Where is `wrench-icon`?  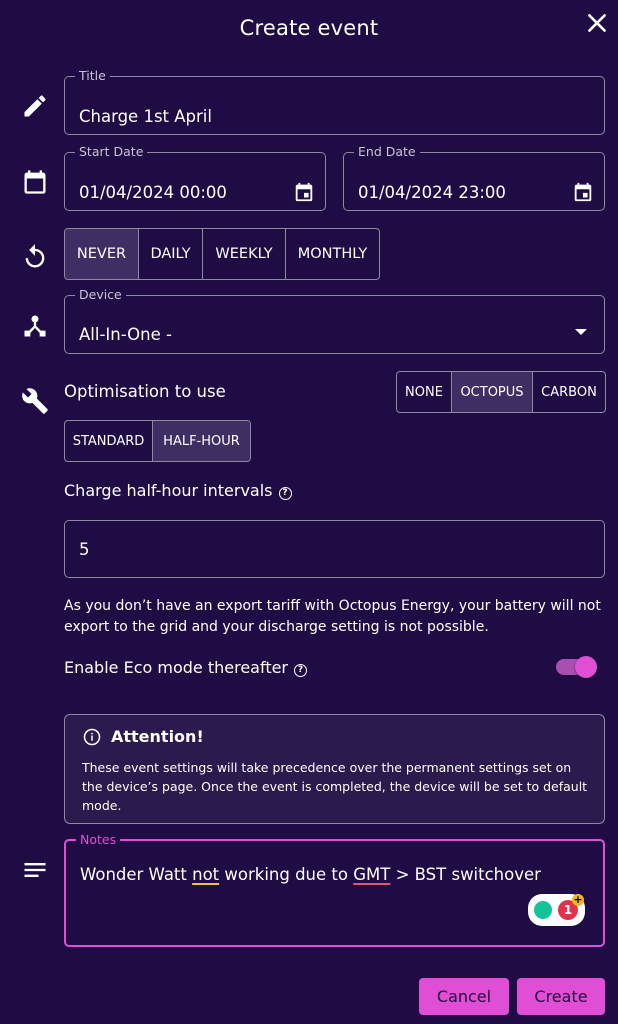 wrench-icon is located at coordinates (35, 401).